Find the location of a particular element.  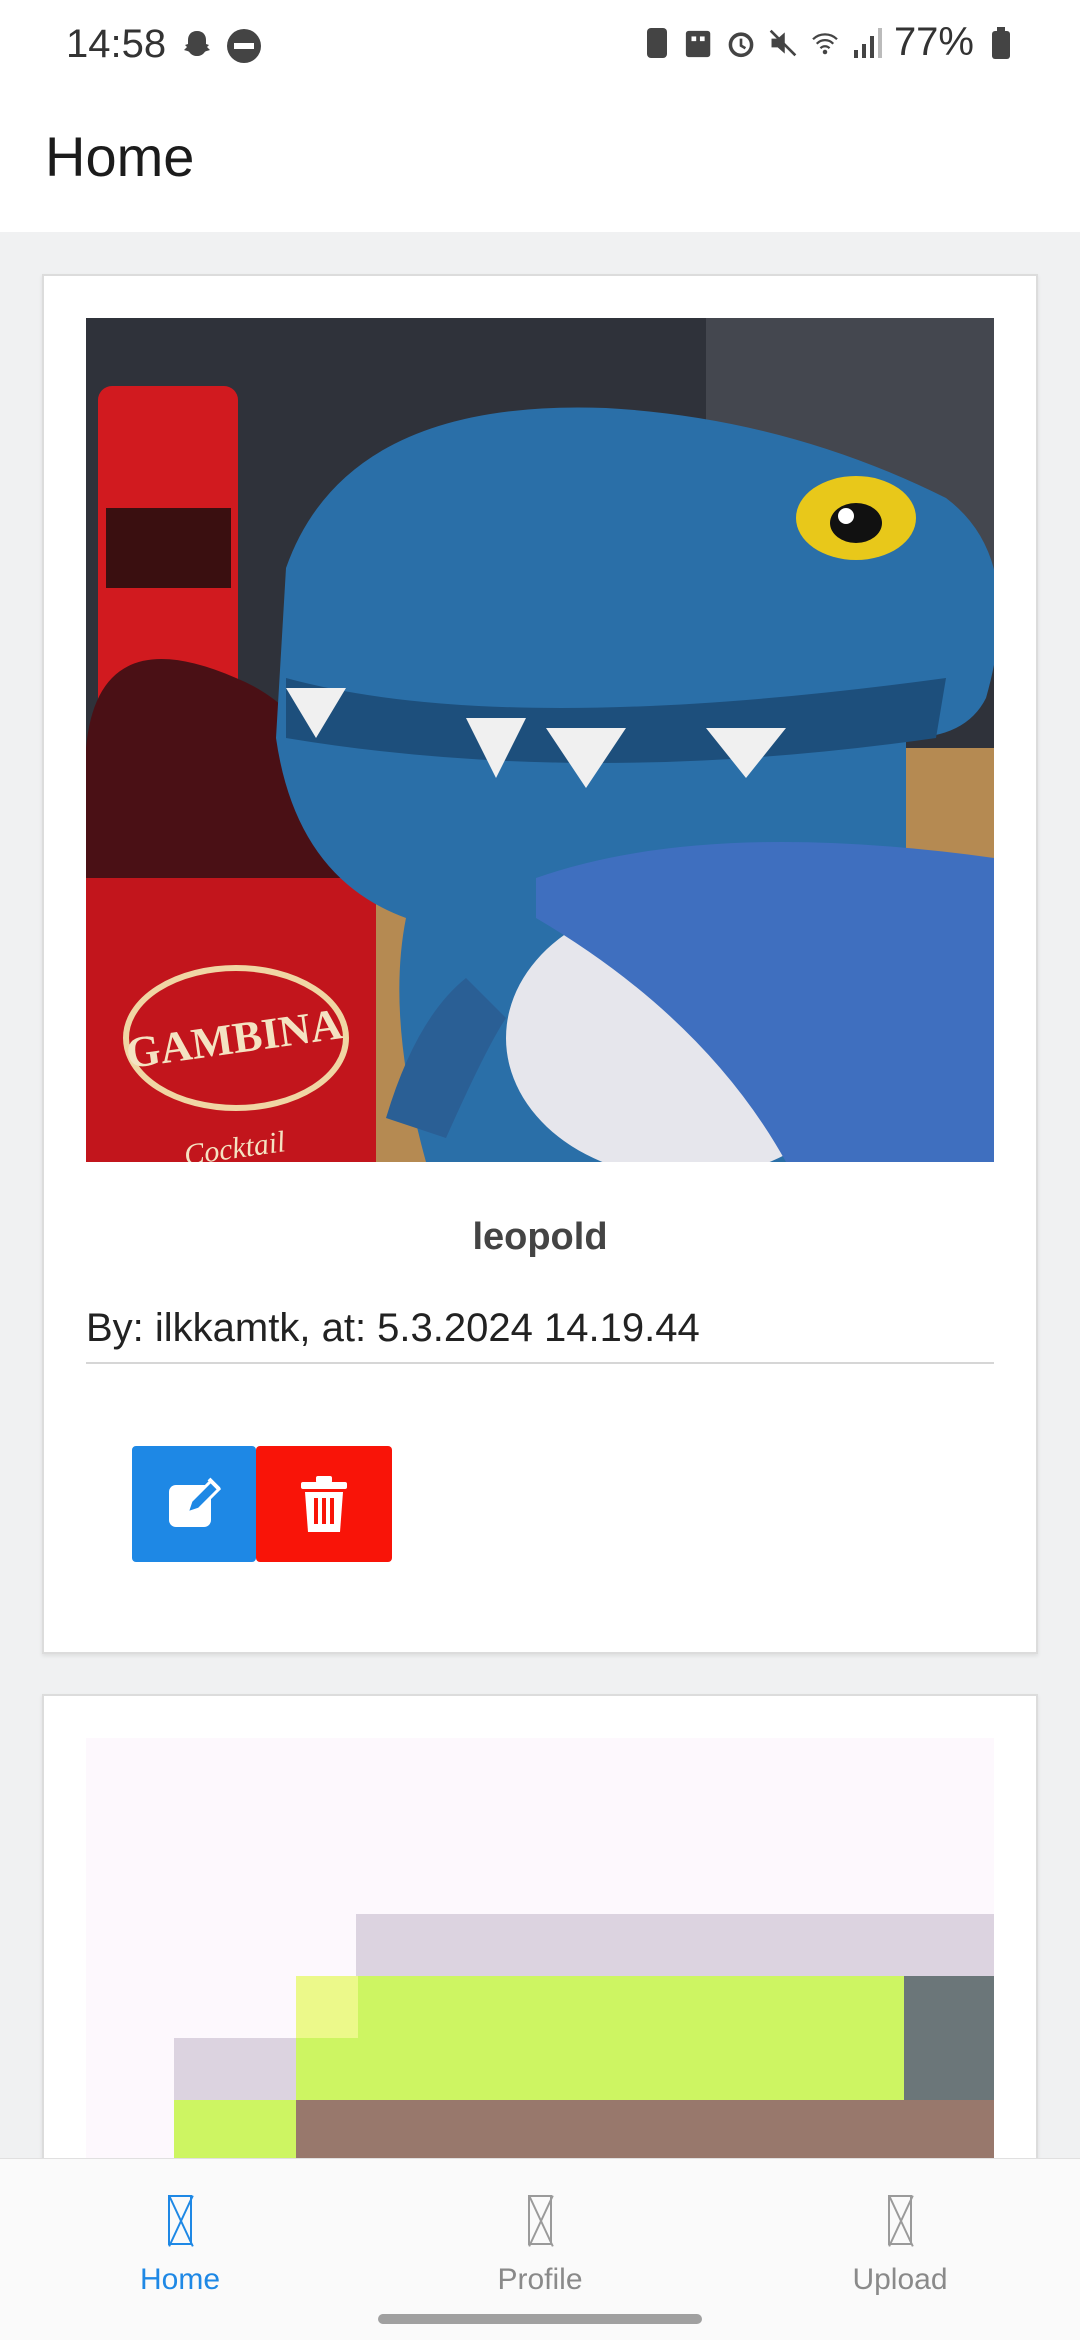

battery-icon is located at coordinates (1001, 43).